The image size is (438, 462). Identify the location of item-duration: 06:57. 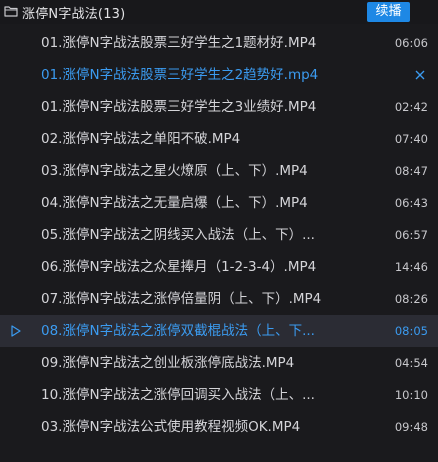
(411, 235).